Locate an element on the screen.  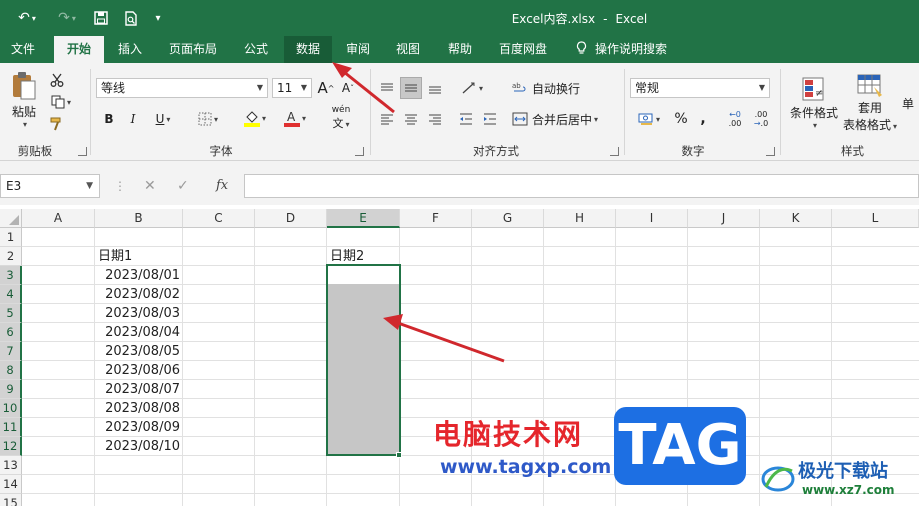
accounting-format-button: ▾ is located at coordinates (649, 119).